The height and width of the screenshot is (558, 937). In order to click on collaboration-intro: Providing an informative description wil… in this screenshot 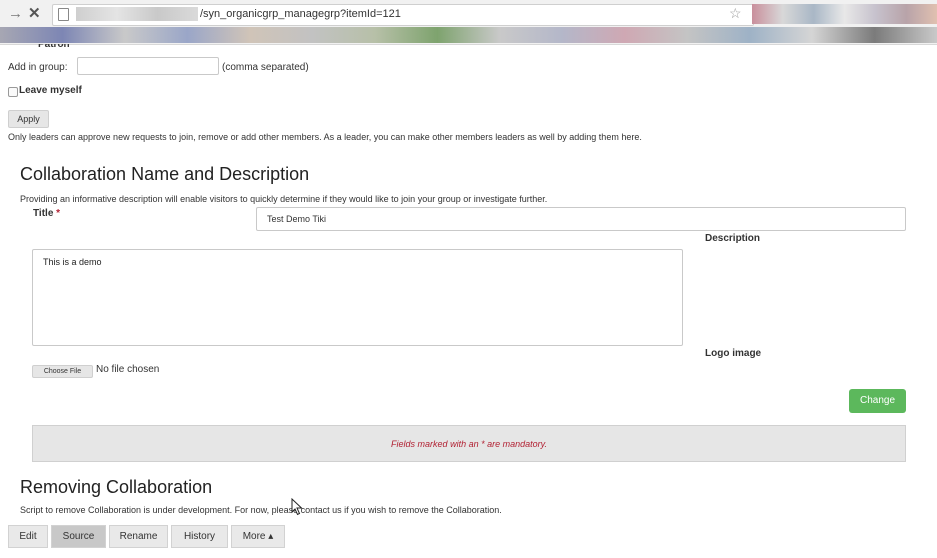, I will do `click(284, 199)`.